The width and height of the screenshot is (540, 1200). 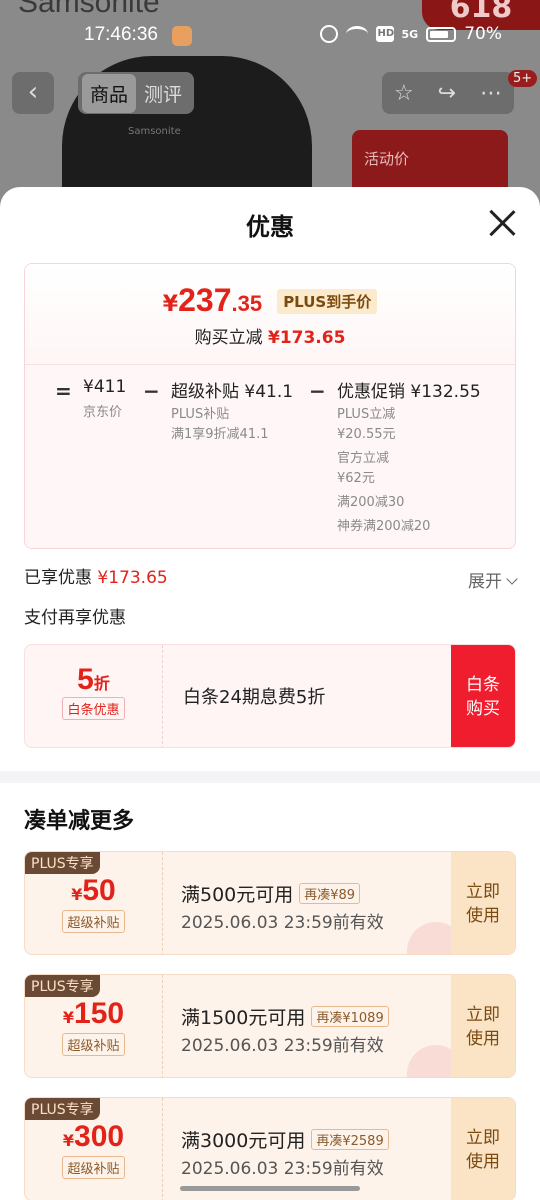 I want to click on final-price: ¥ 237 .35, so click(x=212, y=300).